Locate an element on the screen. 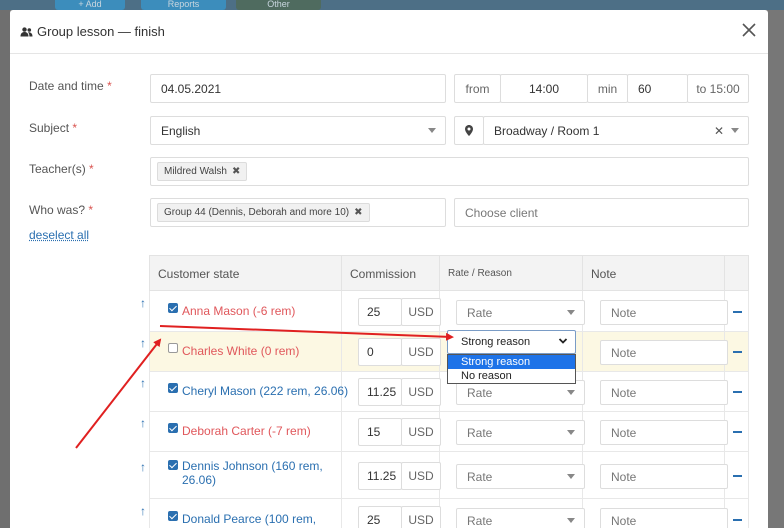 This screenshot has height=528, width=784. room-value: Broadway / Room 1 is located at coordinates (547, 130).